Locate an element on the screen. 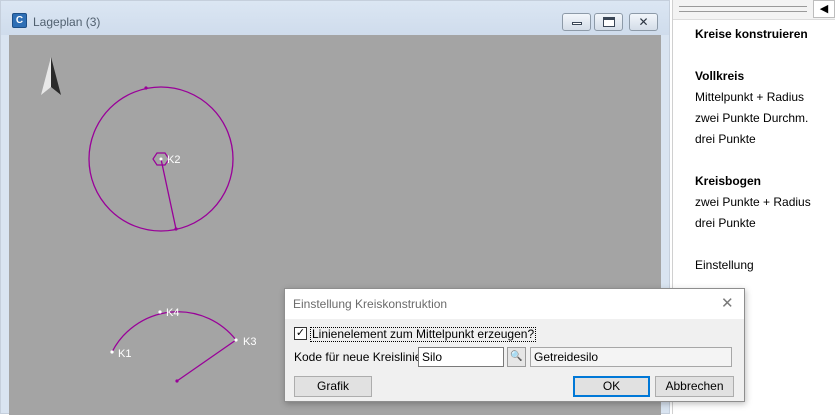 This screenshot has height=415, width=835. arc-point-k1 is located at coordinates (112, 352).